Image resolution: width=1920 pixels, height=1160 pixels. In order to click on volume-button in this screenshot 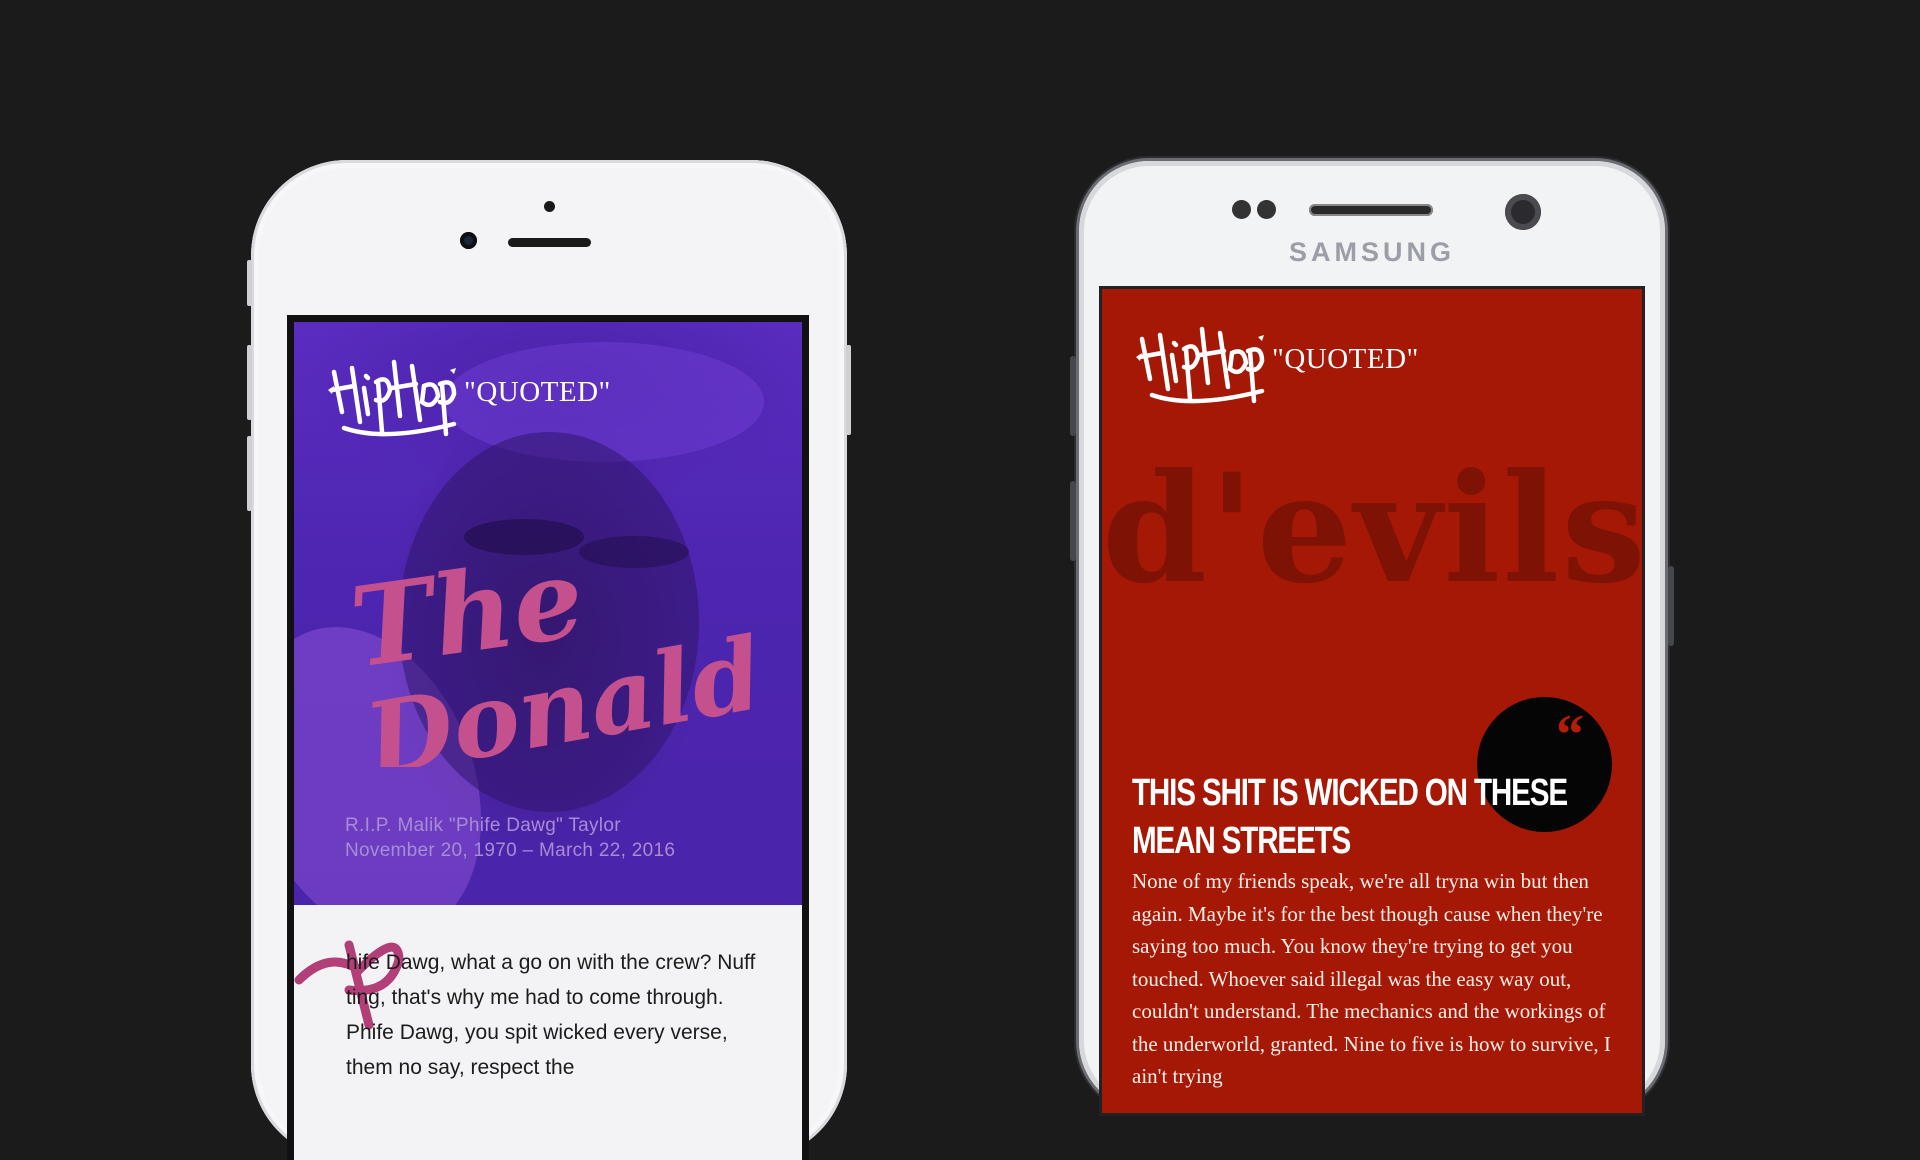, I will do `click(1073, 396)`.